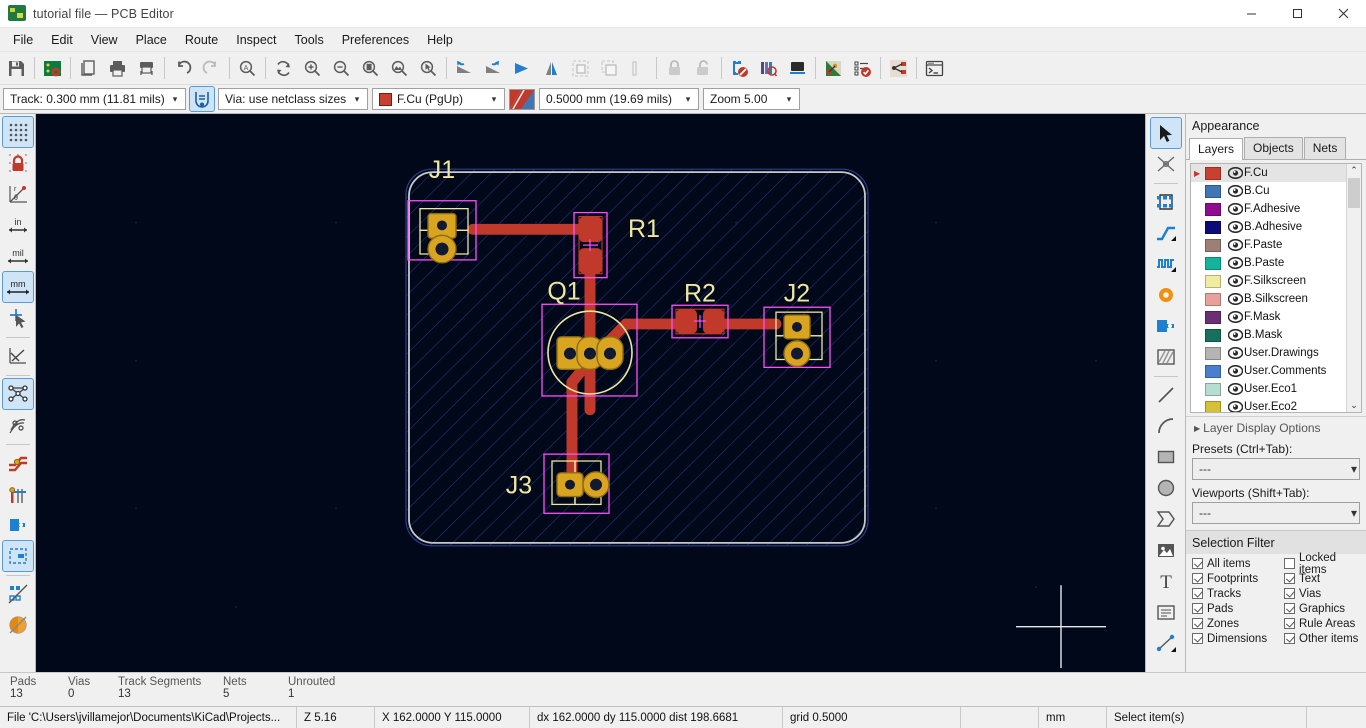 The width and height of the screenshot is (1366, 728). Describe the element at coordinates (1268, 353) in the screenshot. I see `layer-row: User.Drawings` at that location.